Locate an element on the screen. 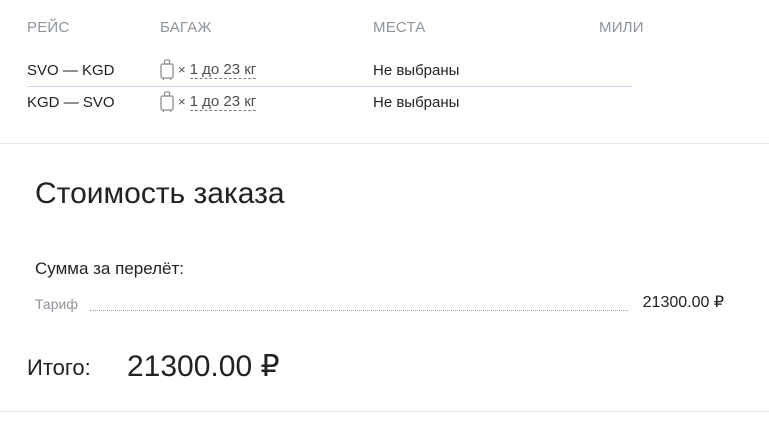 The image size is (769, 425). total-price: 21300.00 ₽ is located at coordinates (203, 366).